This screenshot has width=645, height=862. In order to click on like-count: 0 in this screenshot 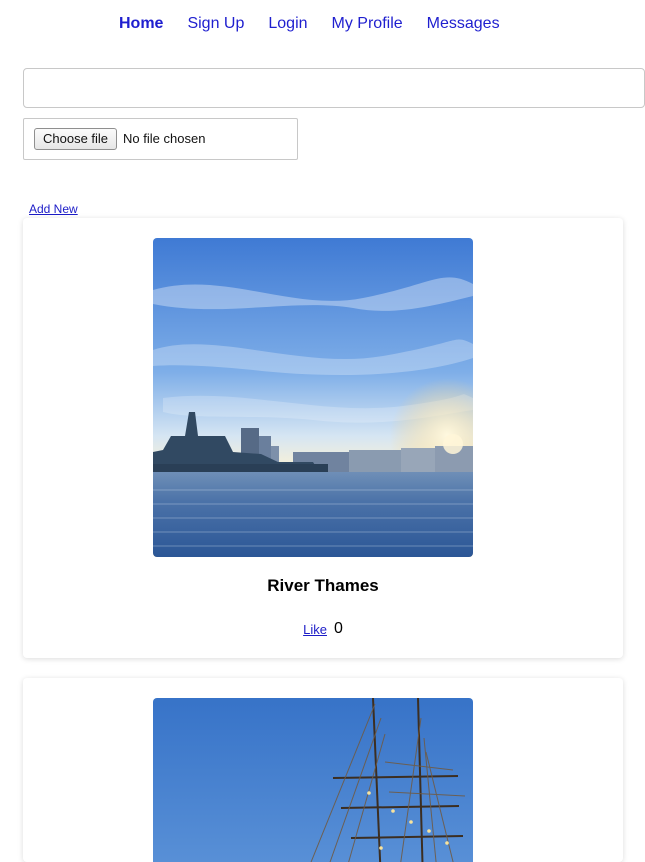, I will do `click(338, 628)`.